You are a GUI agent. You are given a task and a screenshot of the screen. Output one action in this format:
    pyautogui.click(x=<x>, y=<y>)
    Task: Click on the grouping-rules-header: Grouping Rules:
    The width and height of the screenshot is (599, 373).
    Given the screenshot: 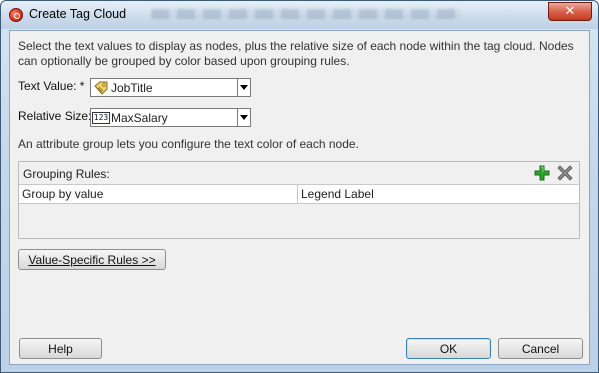 What is the action you would take?
    pyautogui.click(x=299, y=173)
    